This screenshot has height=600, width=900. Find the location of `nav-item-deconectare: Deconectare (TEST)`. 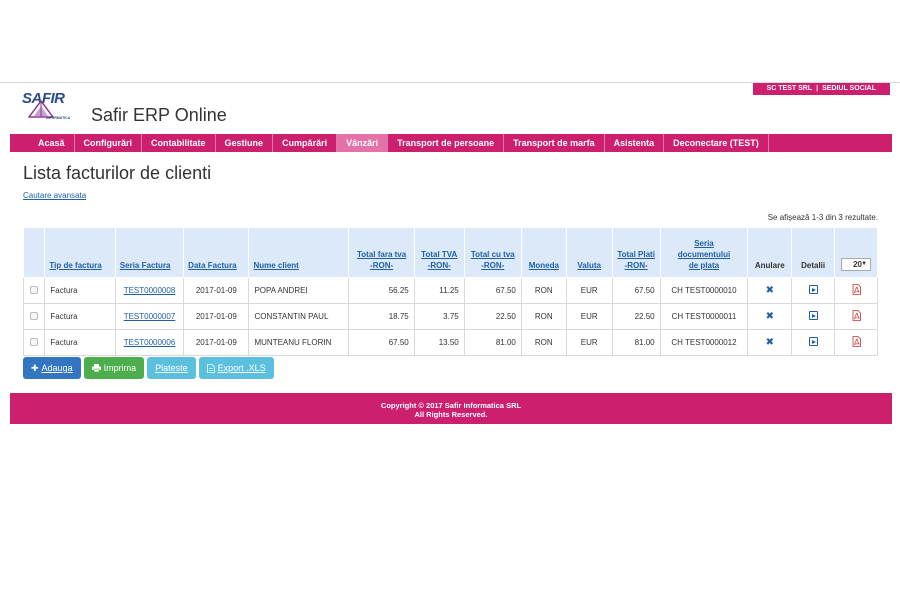

nav-item-deconectare: Deconectare (TEST) is located at coordinates (716, 143).